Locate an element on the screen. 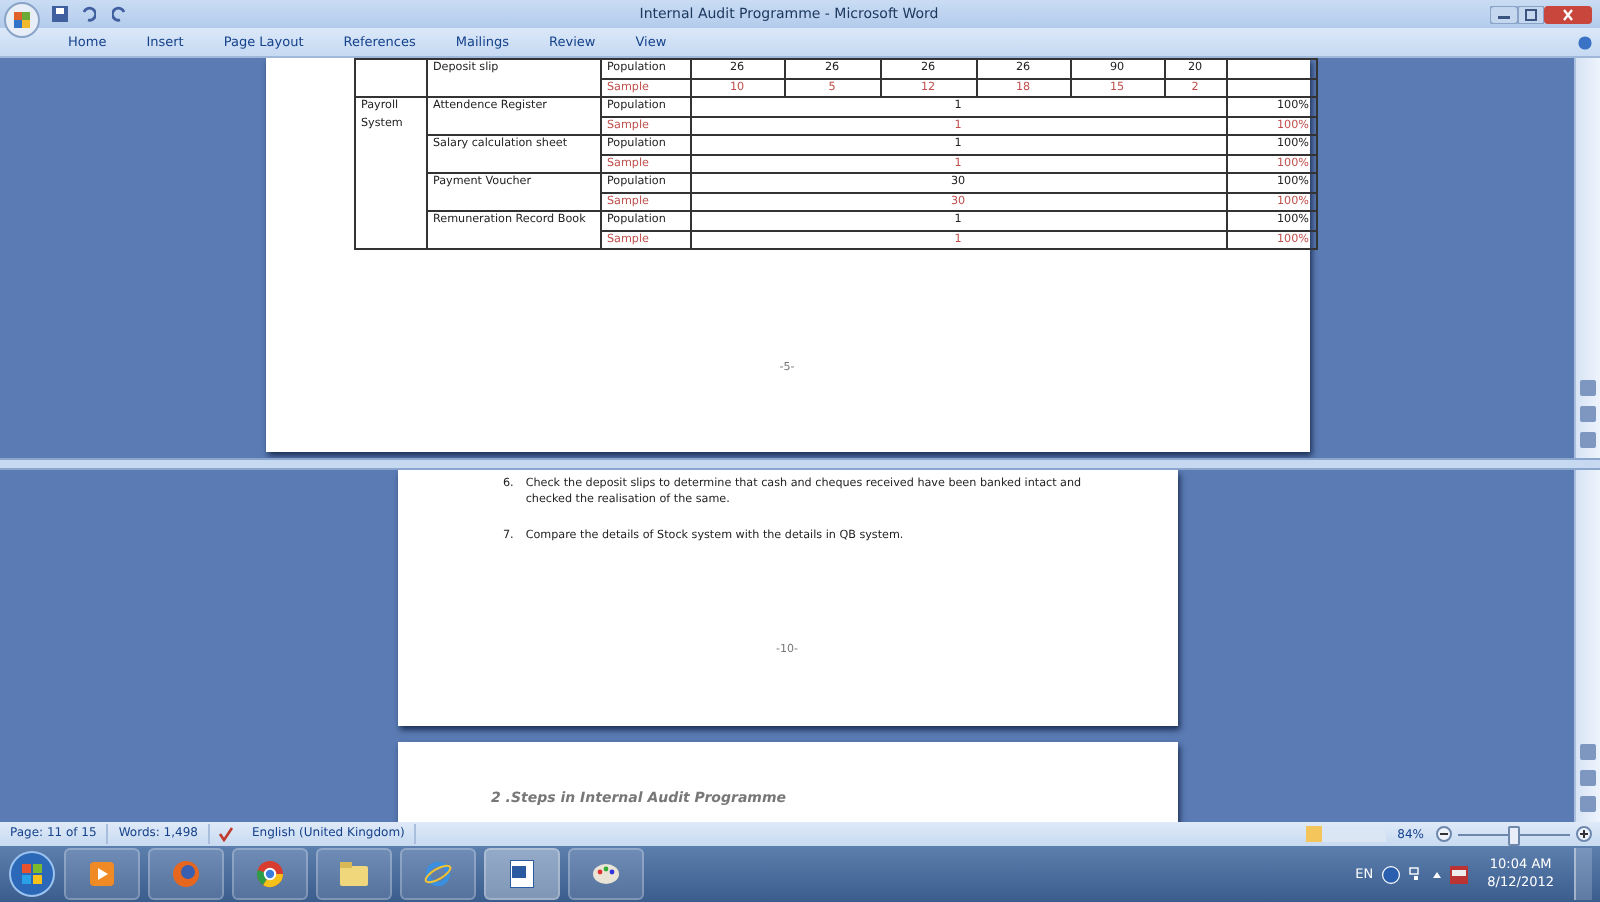 Image resolution: width=1600 pixels, height=902 pixels. play-icon is located at coordinates (102, 874).